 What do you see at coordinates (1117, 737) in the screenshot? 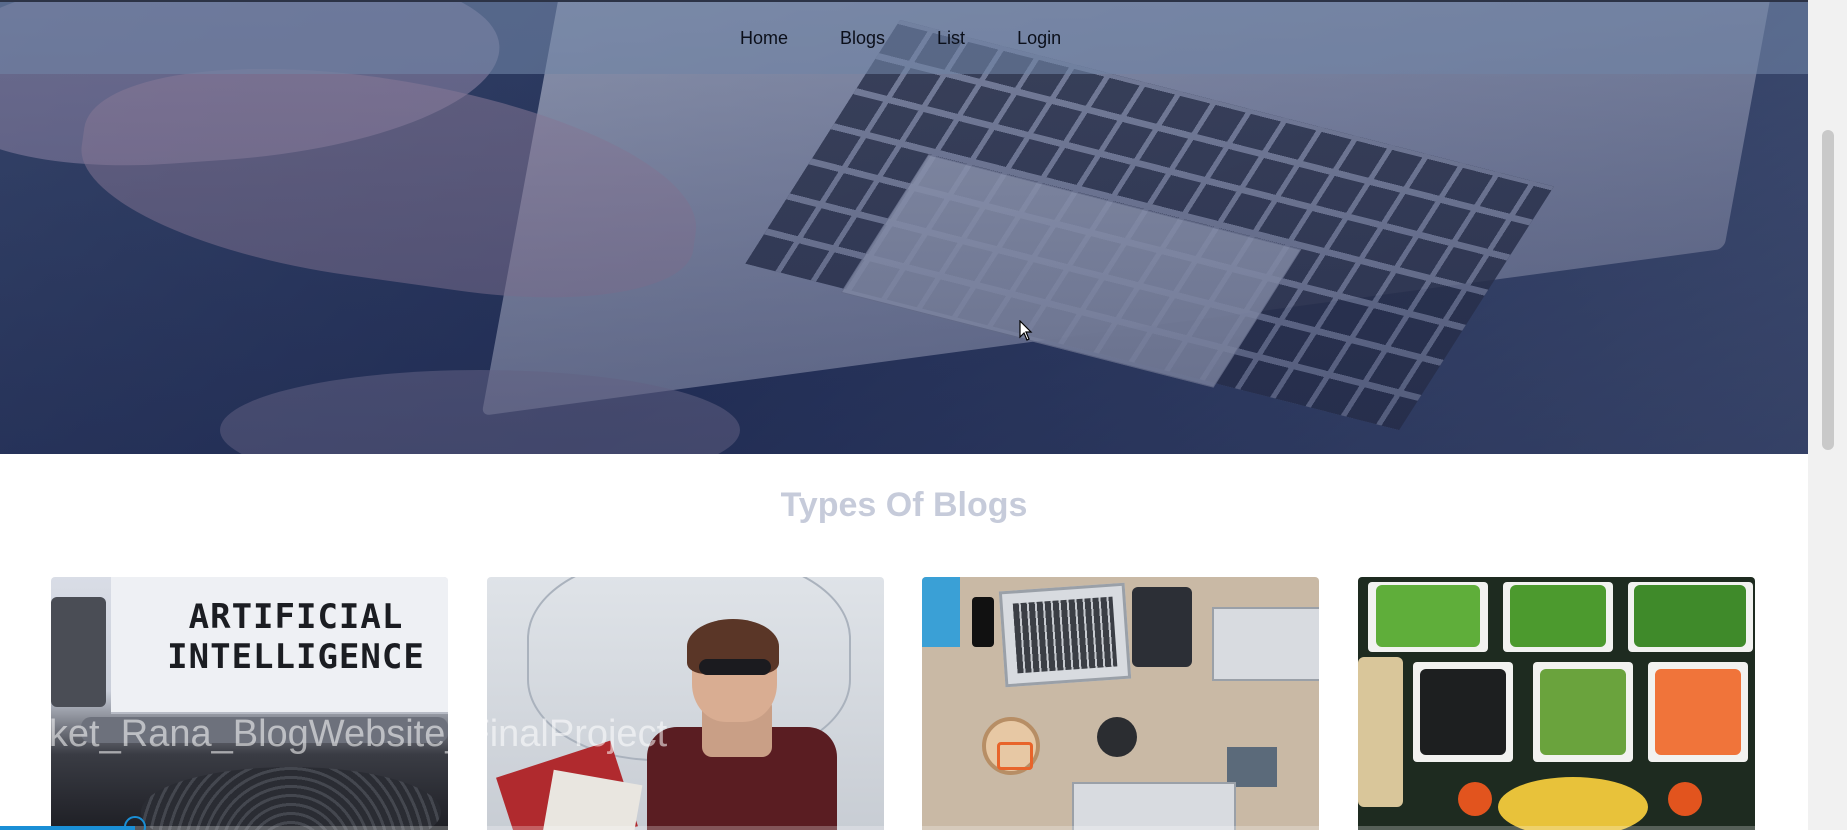
I see `desk-teapot` at bounding box center [1117, 737].